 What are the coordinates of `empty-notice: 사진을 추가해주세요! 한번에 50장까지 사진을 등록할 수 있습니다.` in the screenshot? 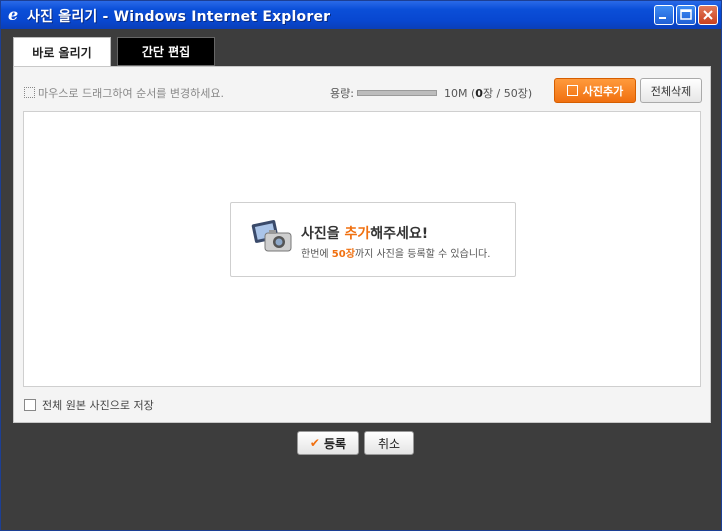 It's located at (373, 239).